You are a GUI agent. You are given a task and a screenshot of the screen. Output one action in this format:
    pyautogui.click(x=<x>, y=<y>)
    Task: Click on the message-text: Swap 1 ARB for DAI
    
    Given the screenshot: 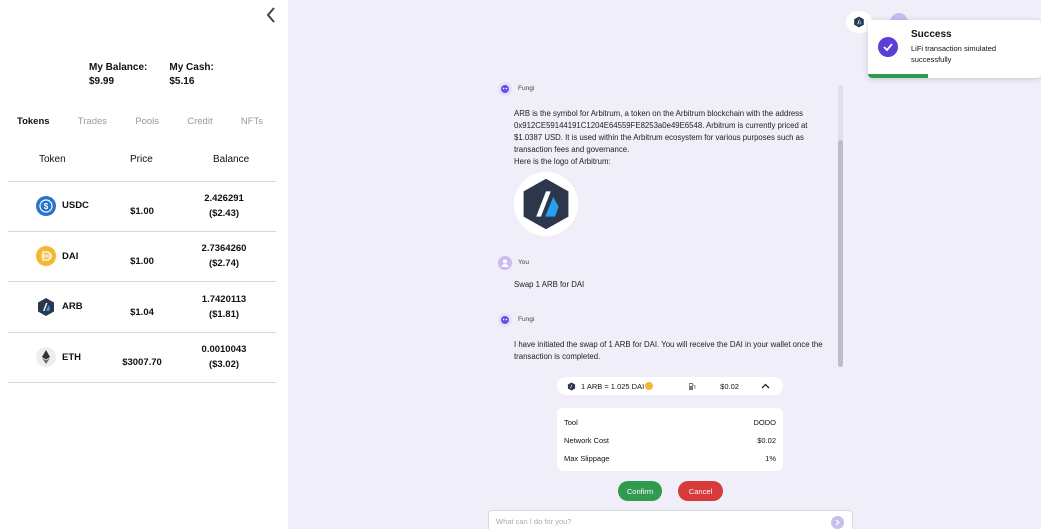 What is the action you would take?
    pyautogui.click(x=549, y=284)
    